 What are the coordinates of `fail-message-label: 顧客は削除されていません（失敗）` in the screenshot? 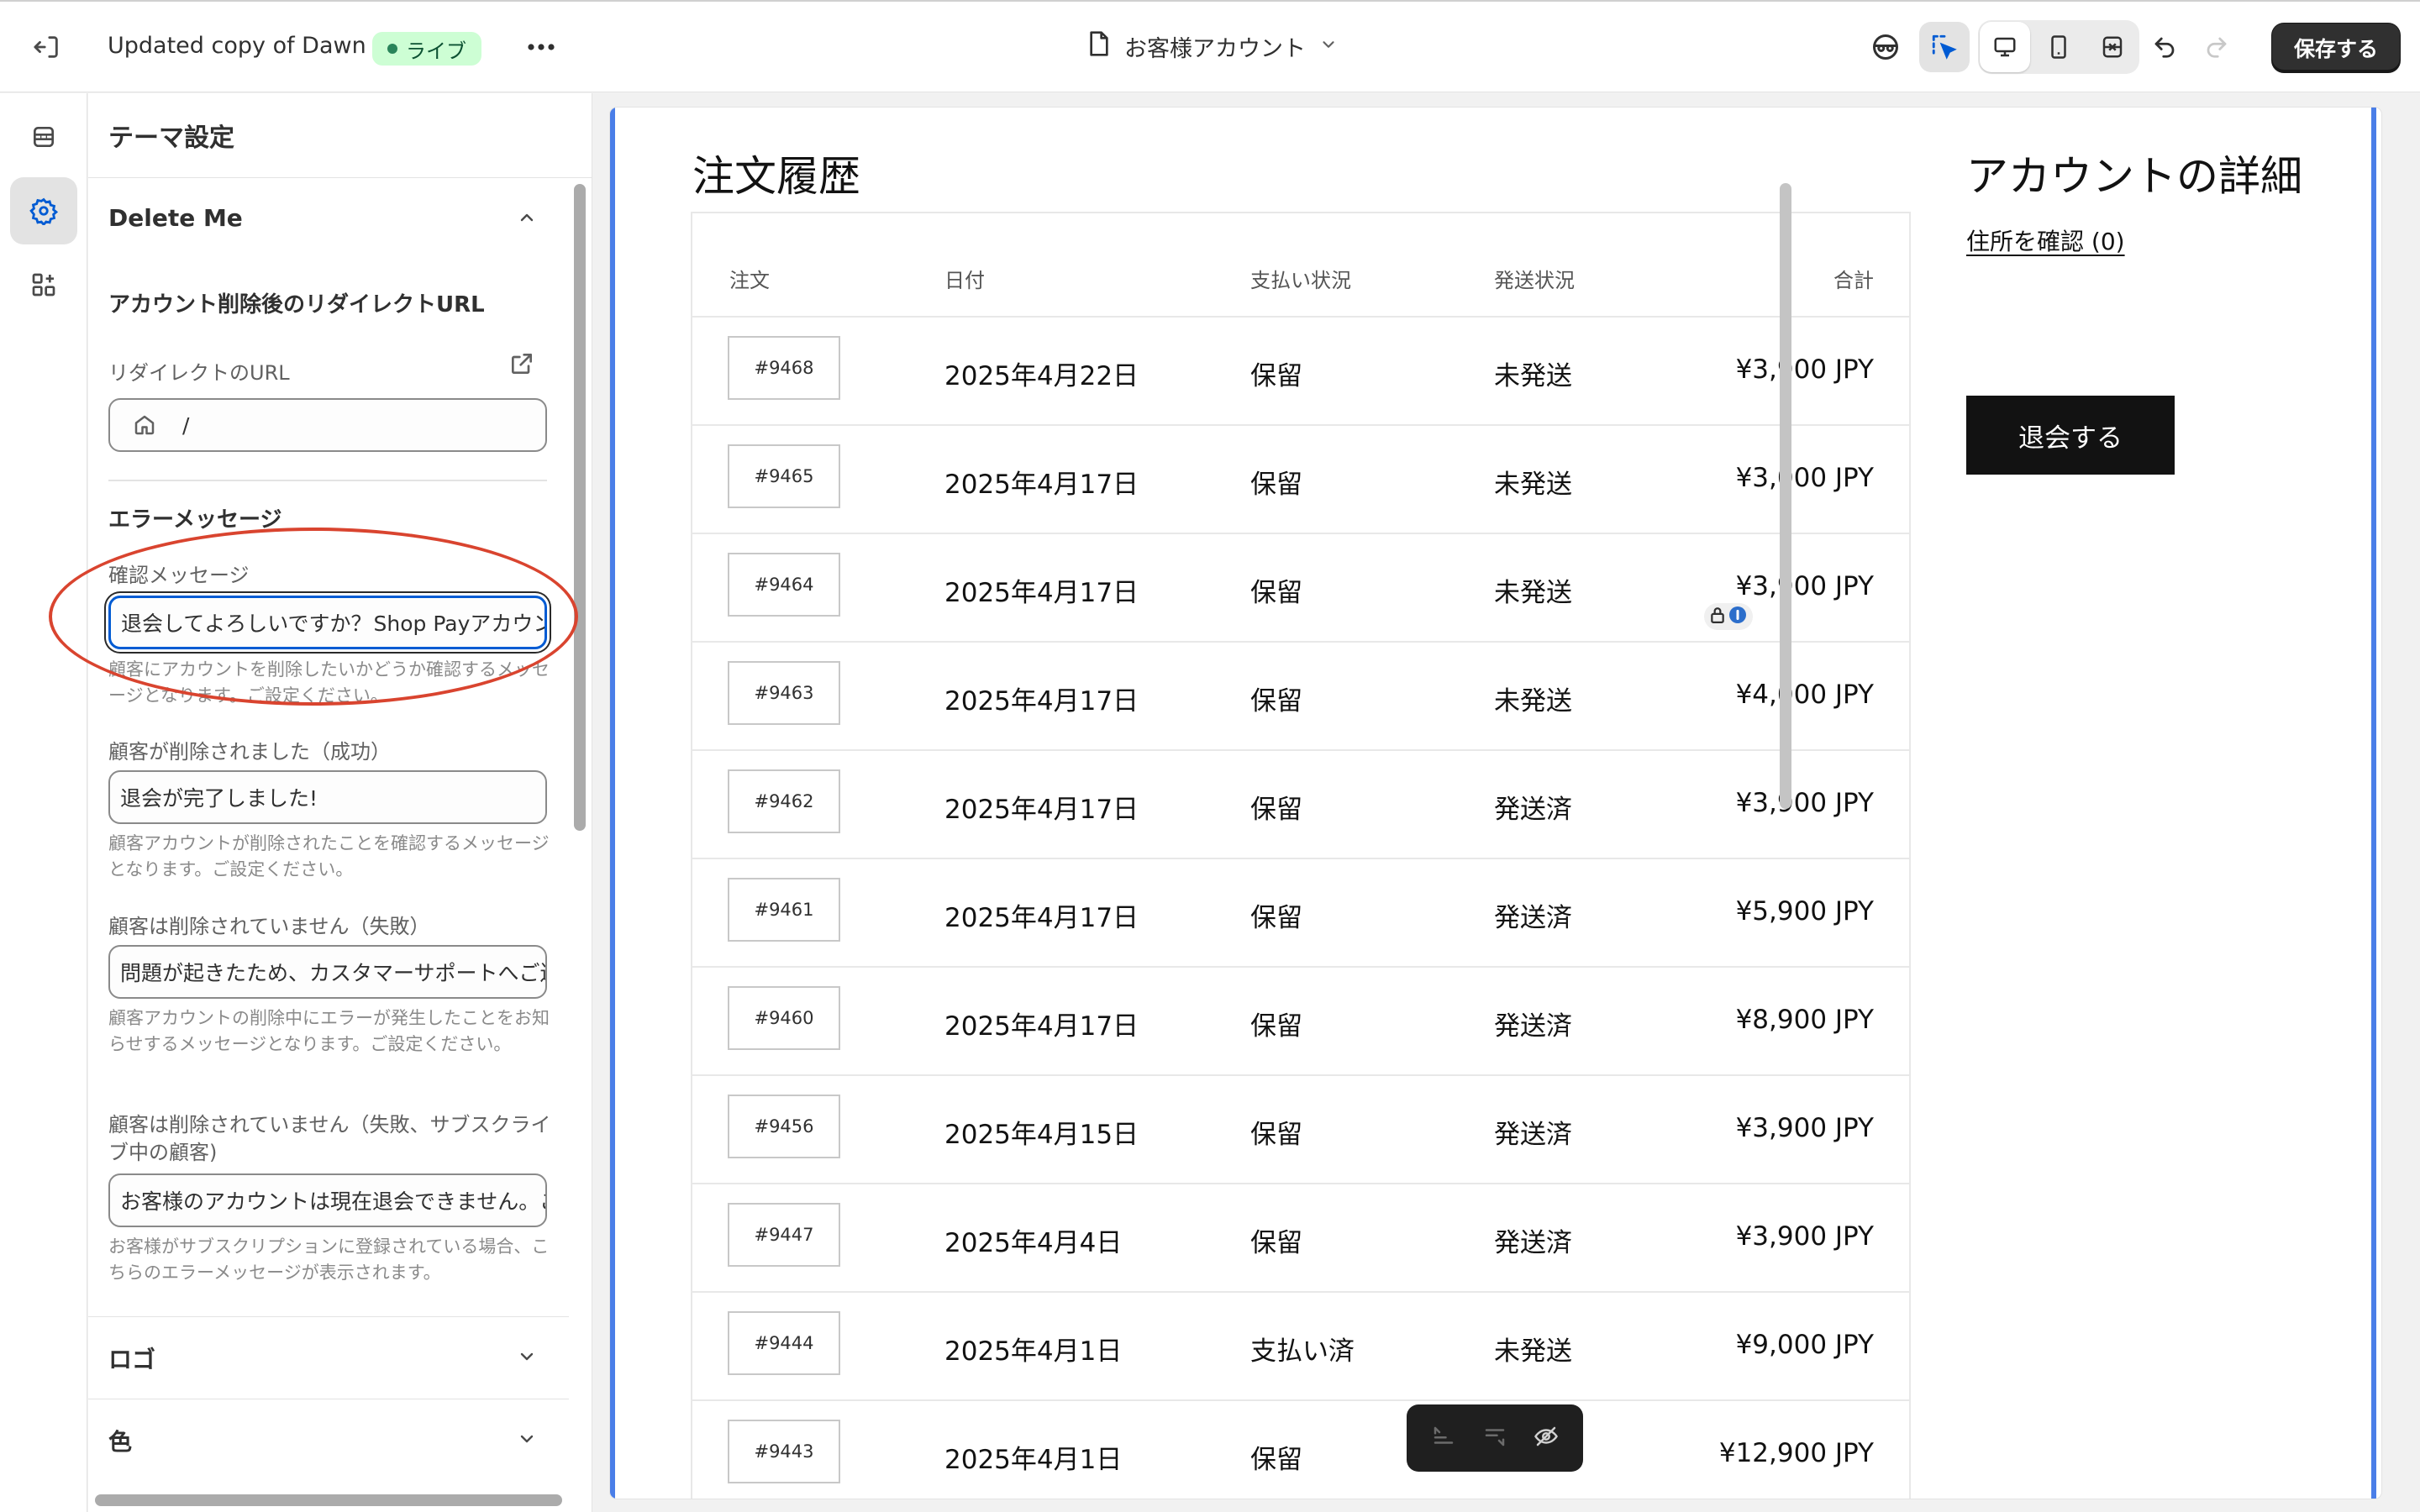 It's located at (269, 926).